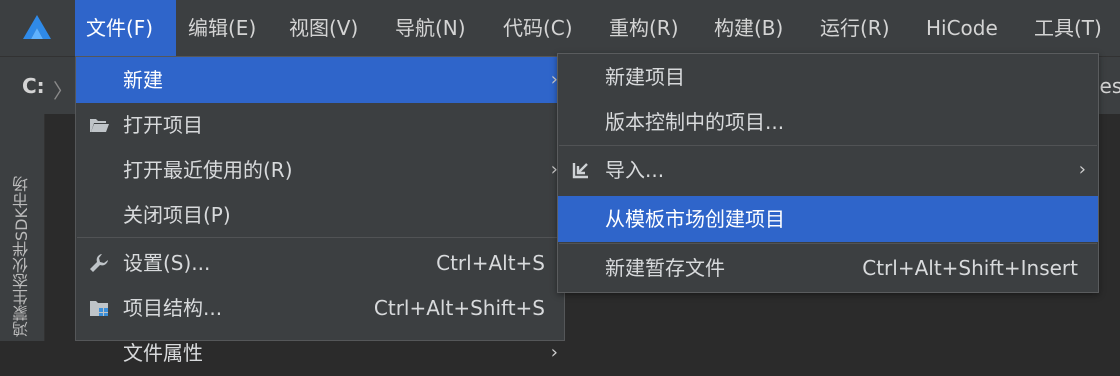  Describe the element at coordinates (163, 125) in the screenshot. I see `menu-item-label: 打开项目` at that location.